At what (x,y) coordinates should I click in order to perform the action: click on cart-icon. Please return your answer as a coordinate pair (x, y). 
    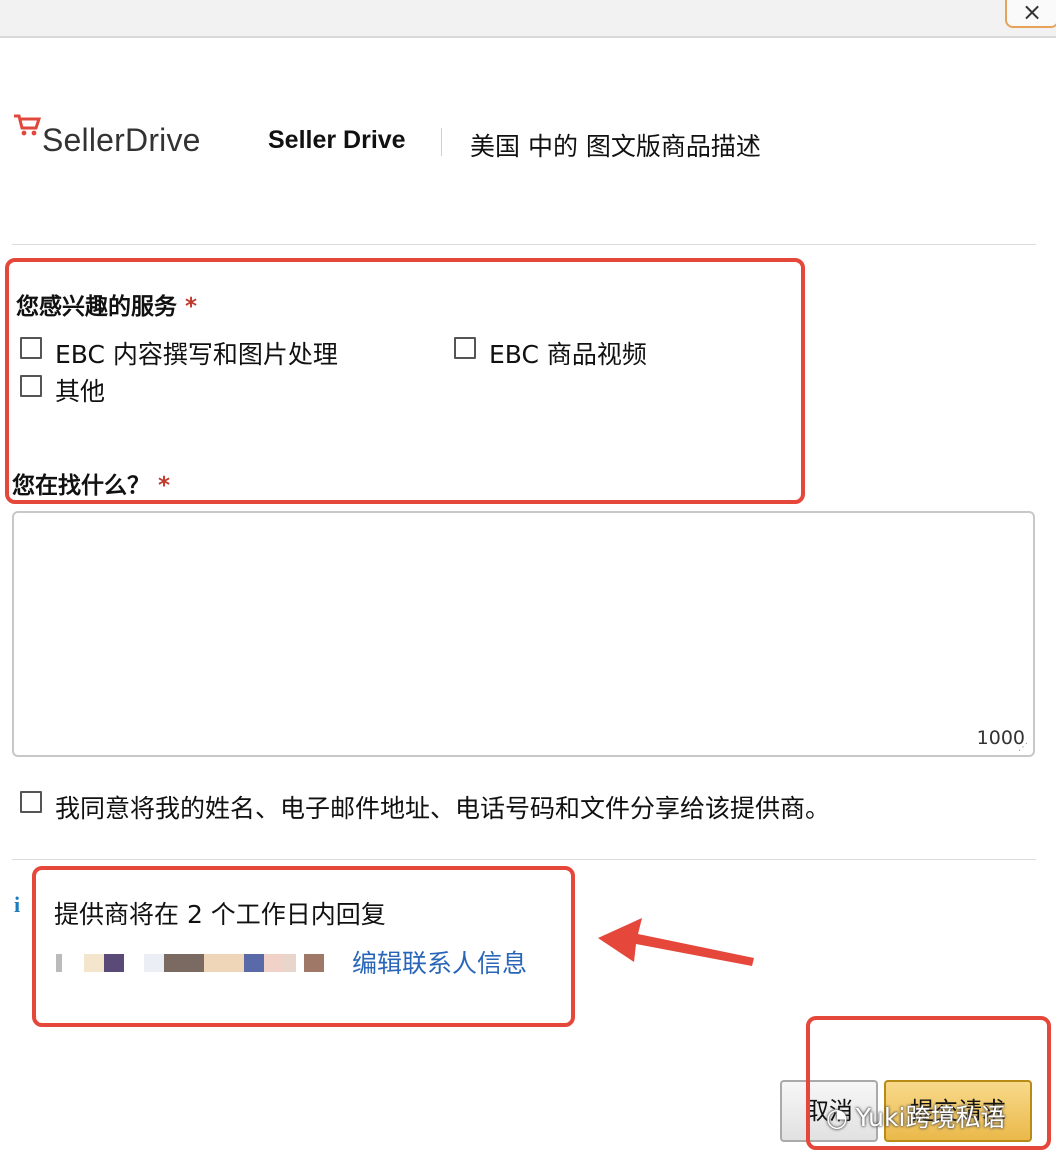
    Looking at the image, I should click on (28, 125).